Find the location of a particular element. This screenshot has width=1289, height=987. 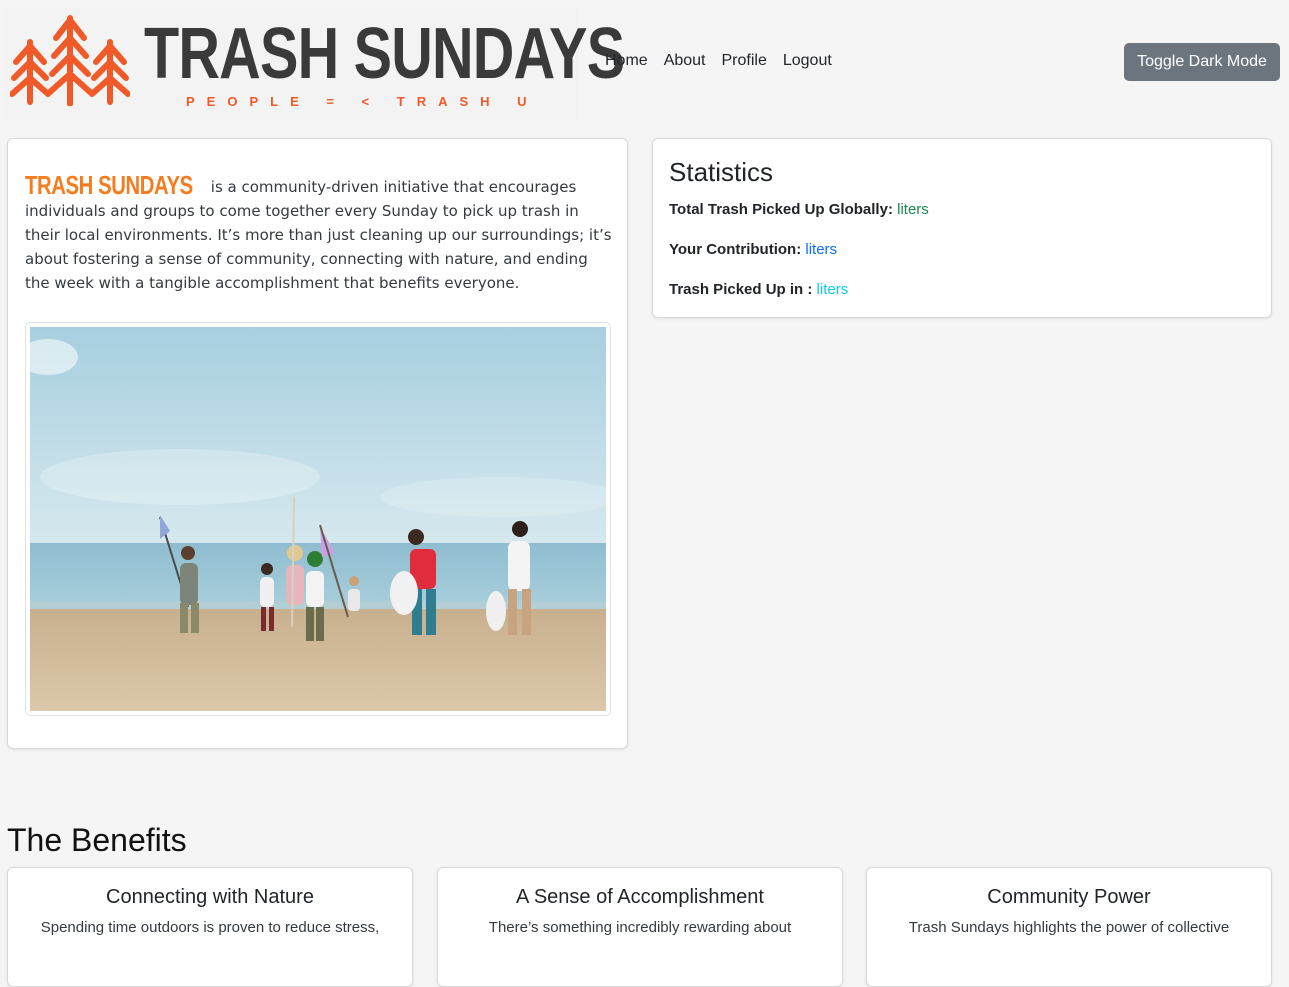

brand-title: TRASH SUNDAYS is located at coordinates (384, 54).